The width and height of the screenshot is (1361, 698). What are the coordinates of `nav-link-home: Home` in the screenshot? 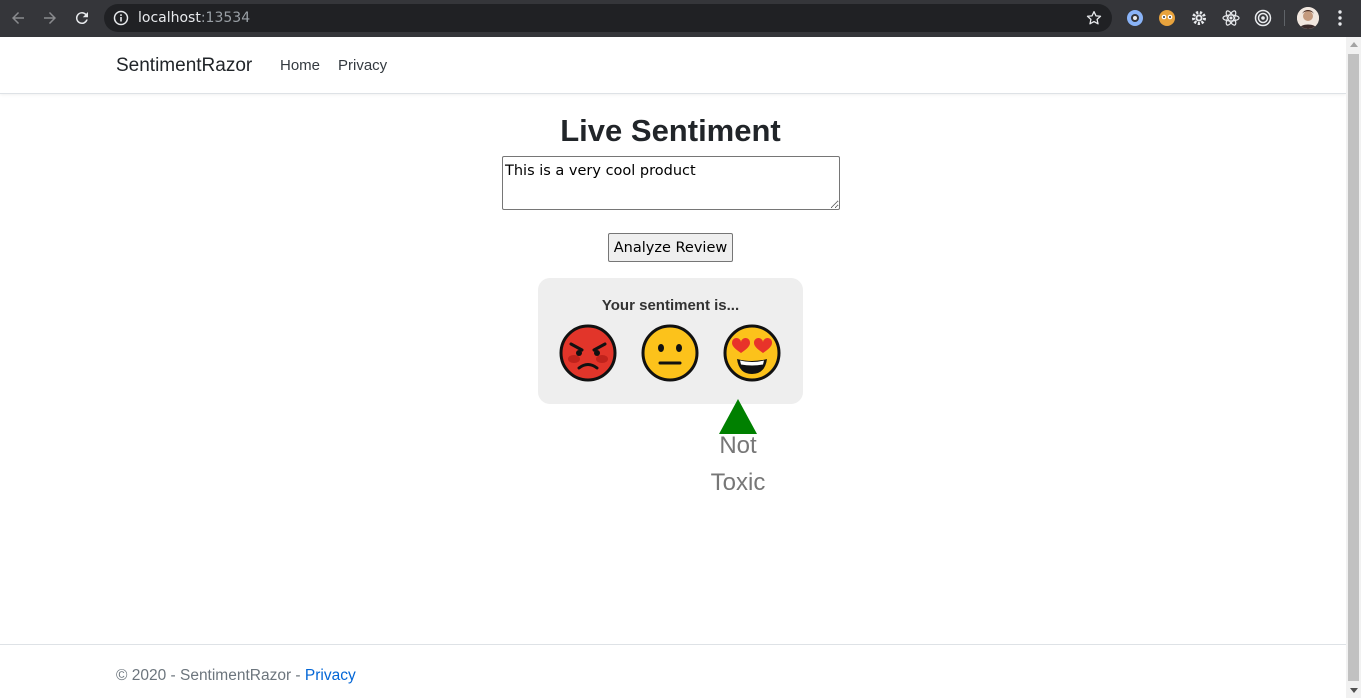 It's located at (300, 66).